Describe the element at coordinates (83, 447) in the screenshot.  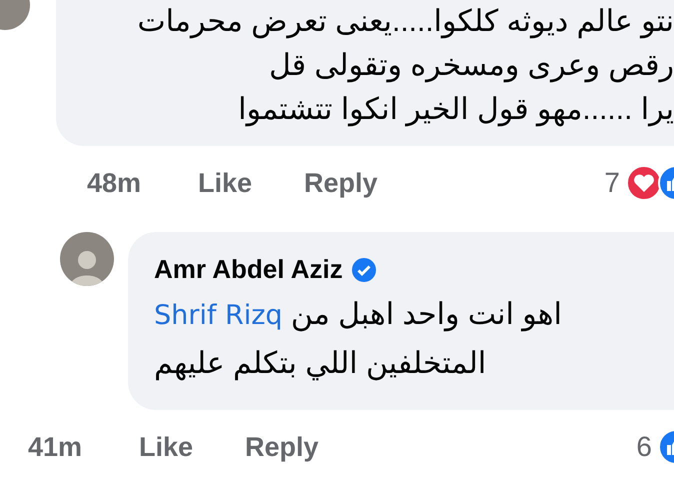
I see `timestamp: 41m` at that location.